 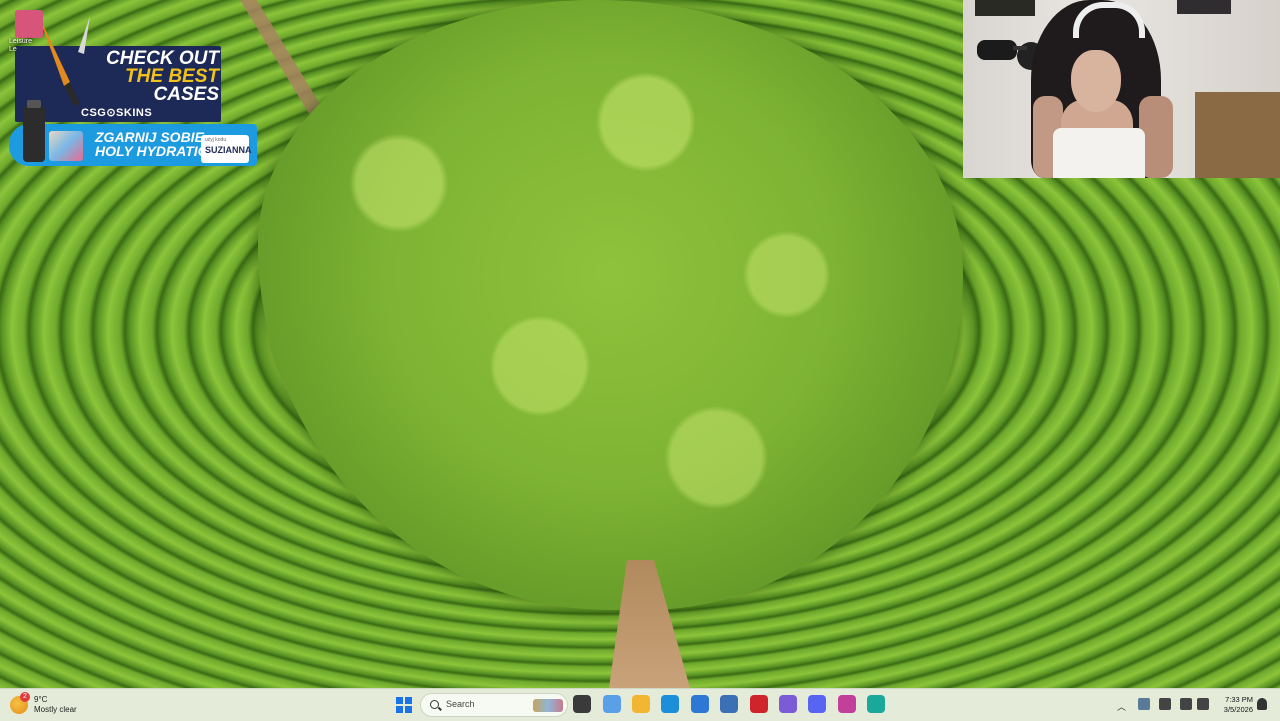 What do you see at coordinates (161, 77) in the screenshot?
I see `ad-headline: CHECK OUT THE BEST CASES` at bounding box center [161, 77].